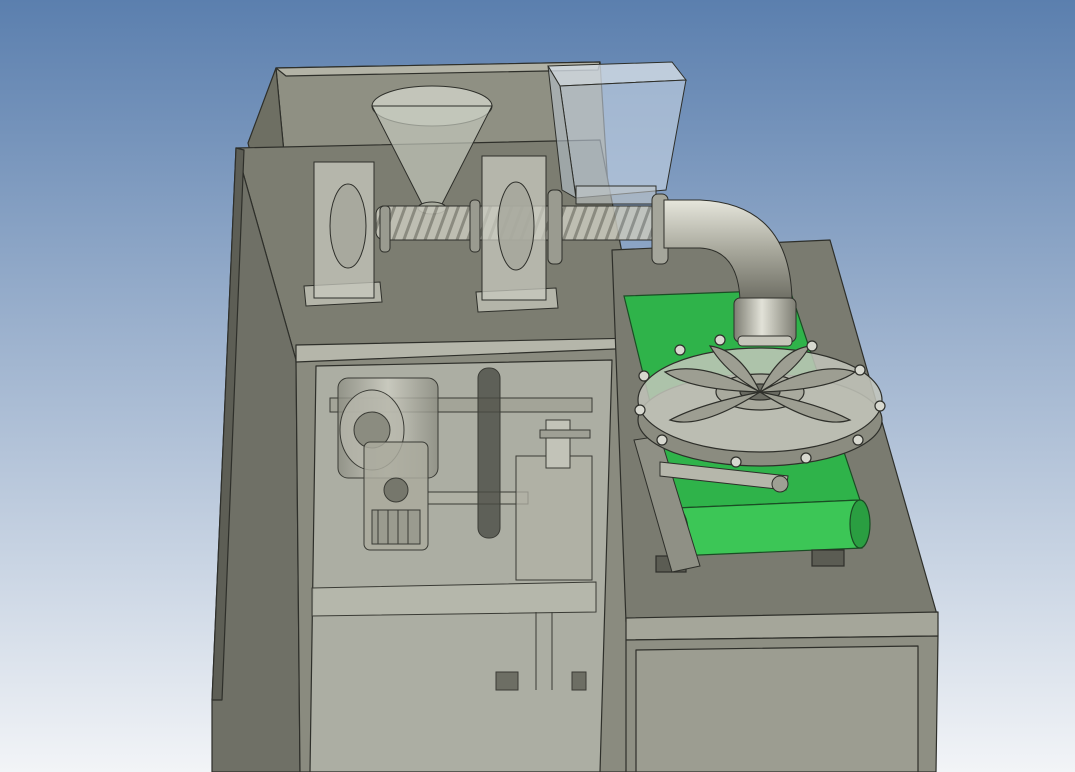  What do you see at coordinates (489, 453) in the screenshot?
I see `drive-belt` at bounding box center [489, 453].